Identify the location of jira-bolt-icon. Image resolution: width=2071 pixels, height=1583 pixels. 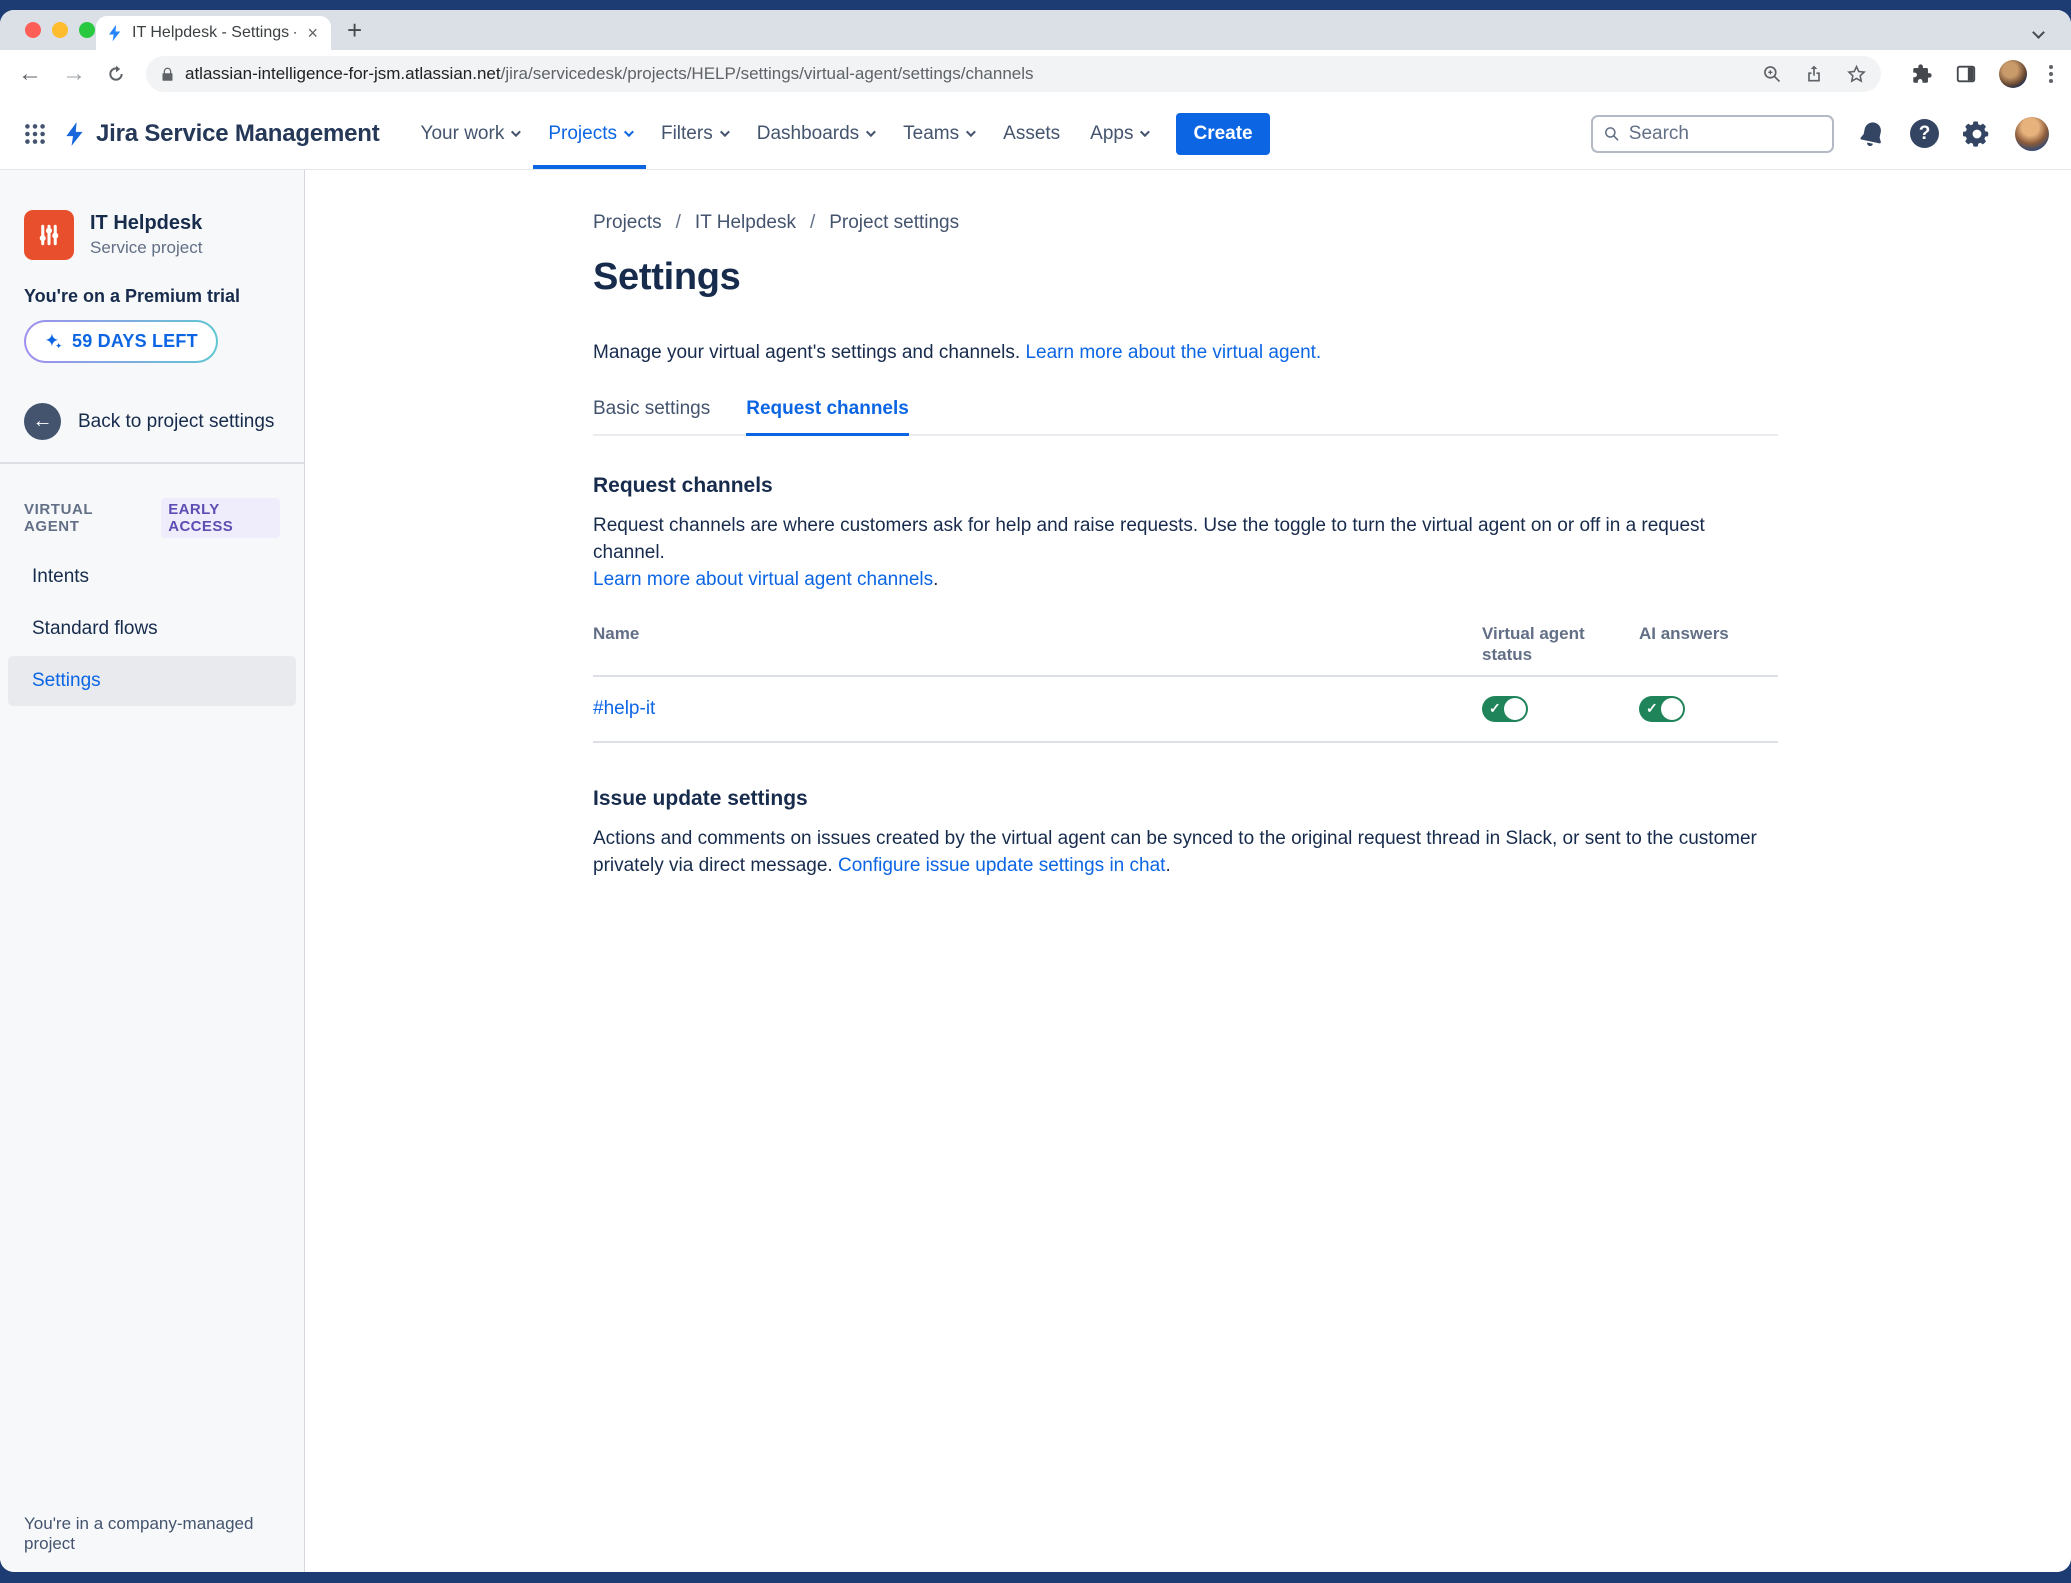
(74, 133).